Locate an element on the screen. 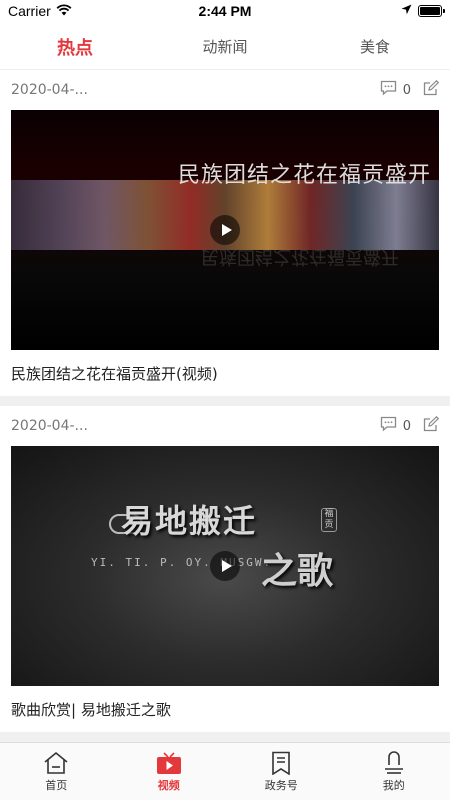 The image size is (450, 800). nav-government-label: 政务号 is located at coordinates (281, 785).